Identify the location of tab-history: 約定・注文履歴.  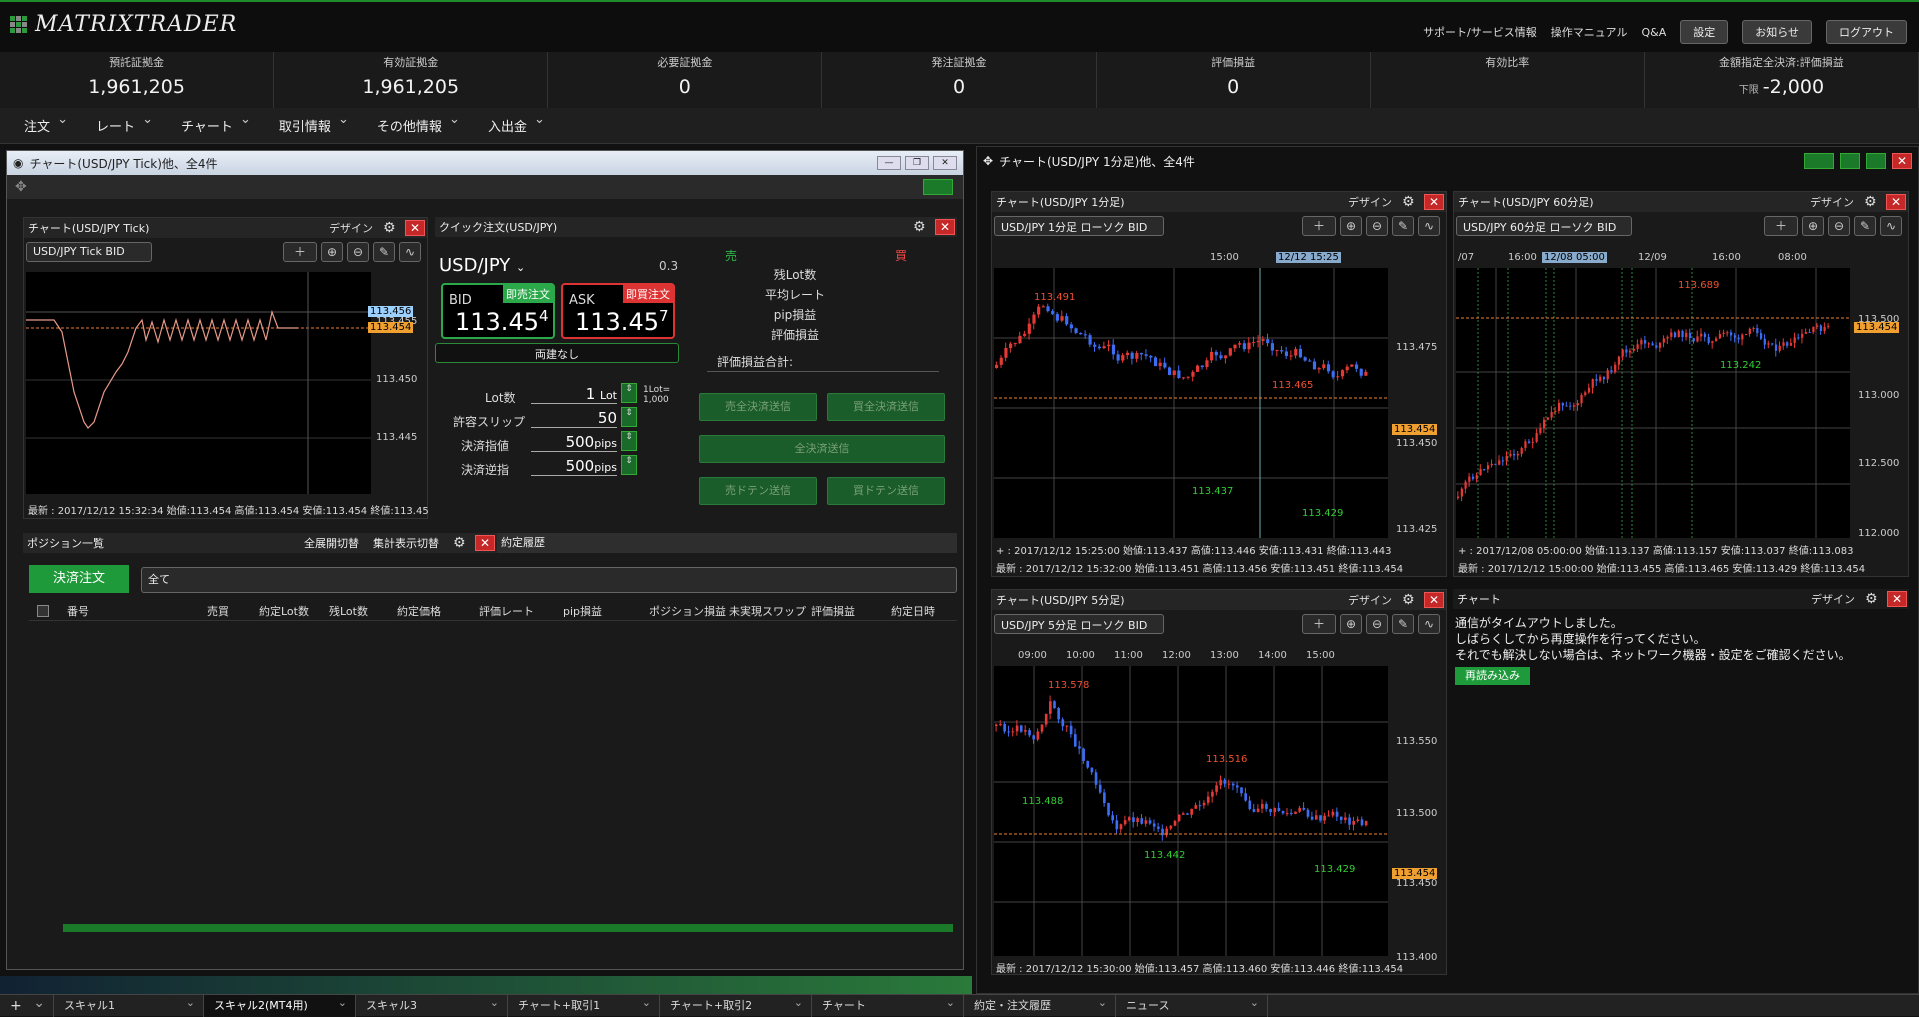
(1040, 1004).